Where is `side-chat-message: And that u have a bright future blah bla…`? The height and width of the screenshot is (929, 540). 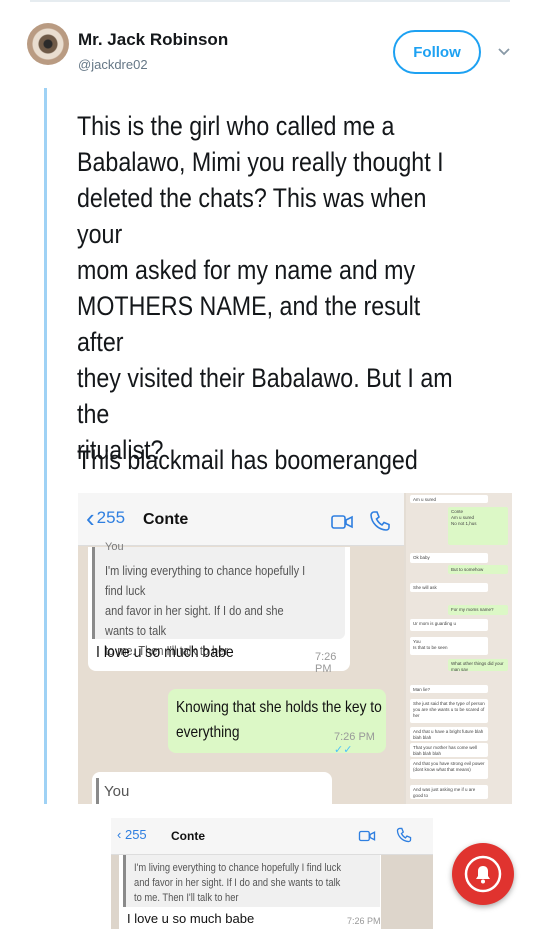 side-chat-message: And that u have a bright future blah bla… is located at coordinates (449, 734).